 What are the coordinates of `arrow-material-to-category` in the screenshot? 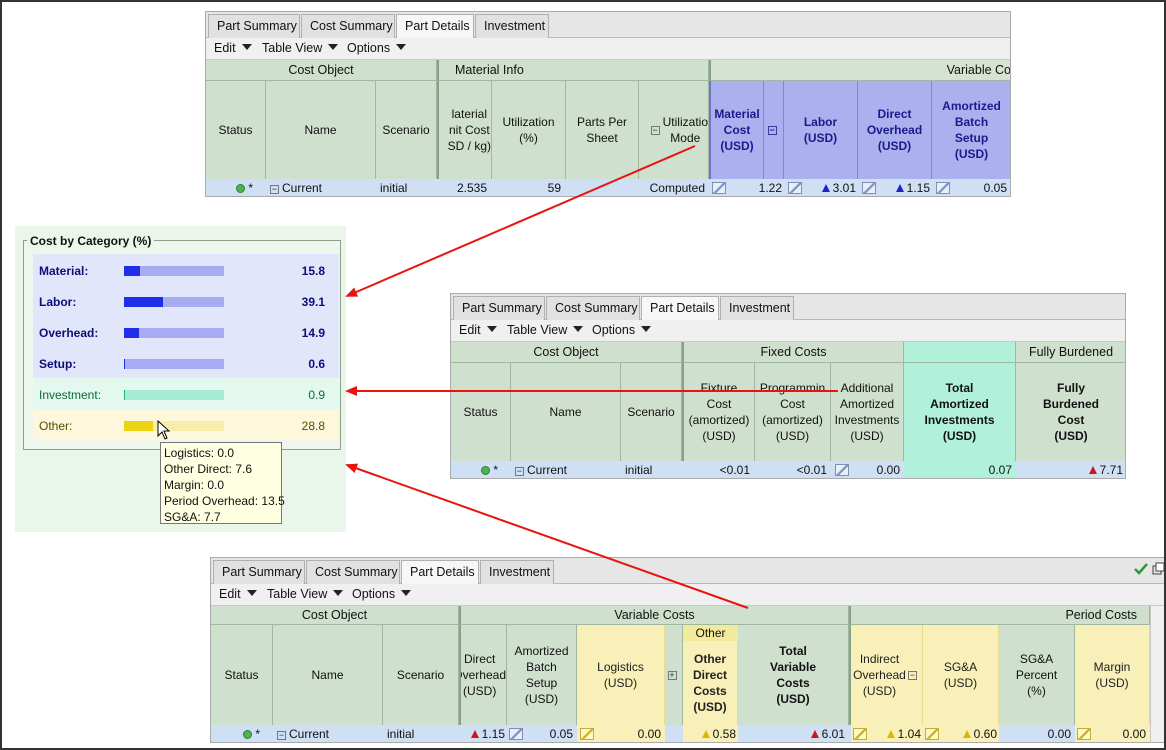 It's located at (520, 221).